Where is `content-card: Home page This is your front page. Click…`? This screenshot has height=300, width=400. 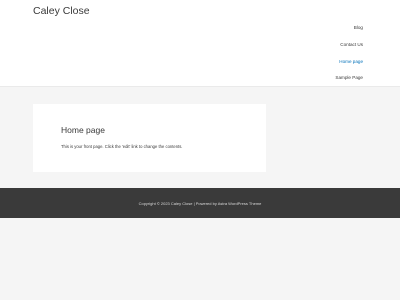
content-card: Home page This is your front page. Click… is located at coordinates (149, 138).